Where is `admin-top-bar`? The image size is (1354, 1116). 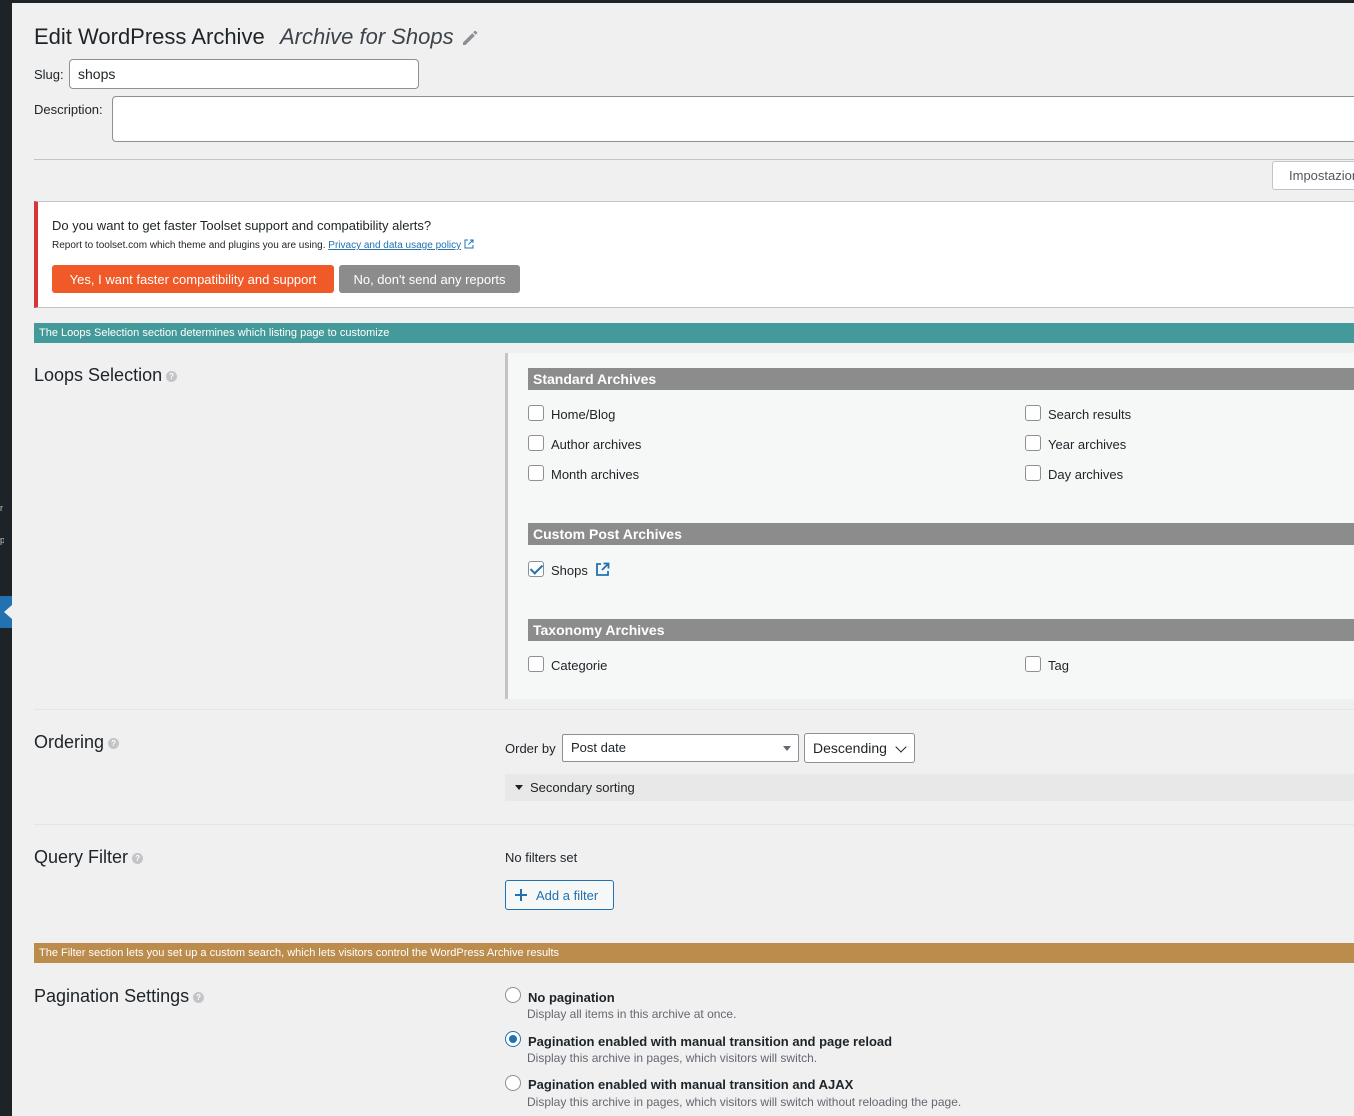
admin-top-bar is located at coordinates (677, 1).